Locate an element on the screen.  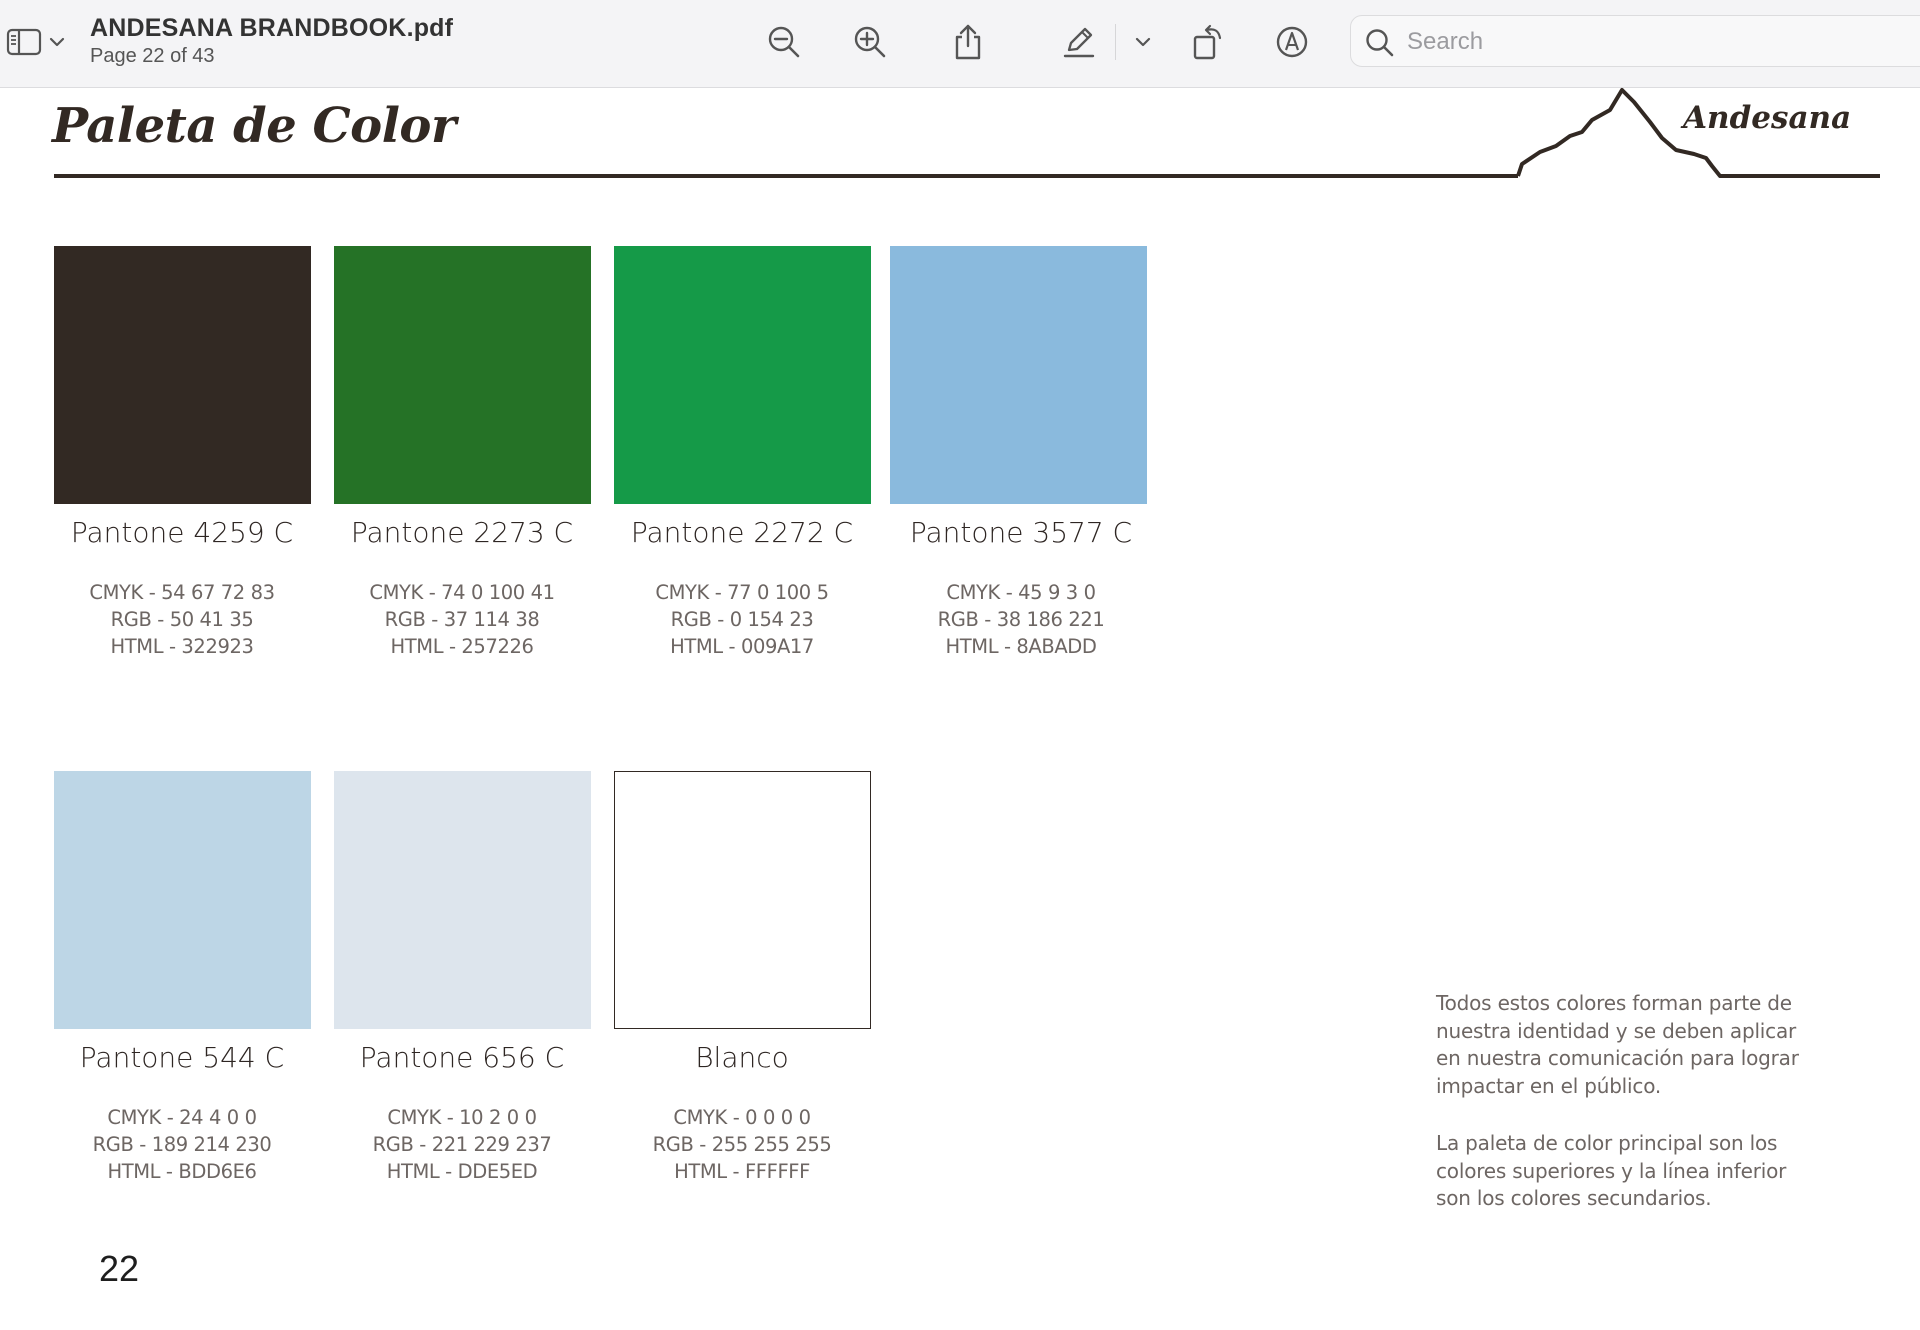
zoom-in-button is located at coordinates (870, 42).